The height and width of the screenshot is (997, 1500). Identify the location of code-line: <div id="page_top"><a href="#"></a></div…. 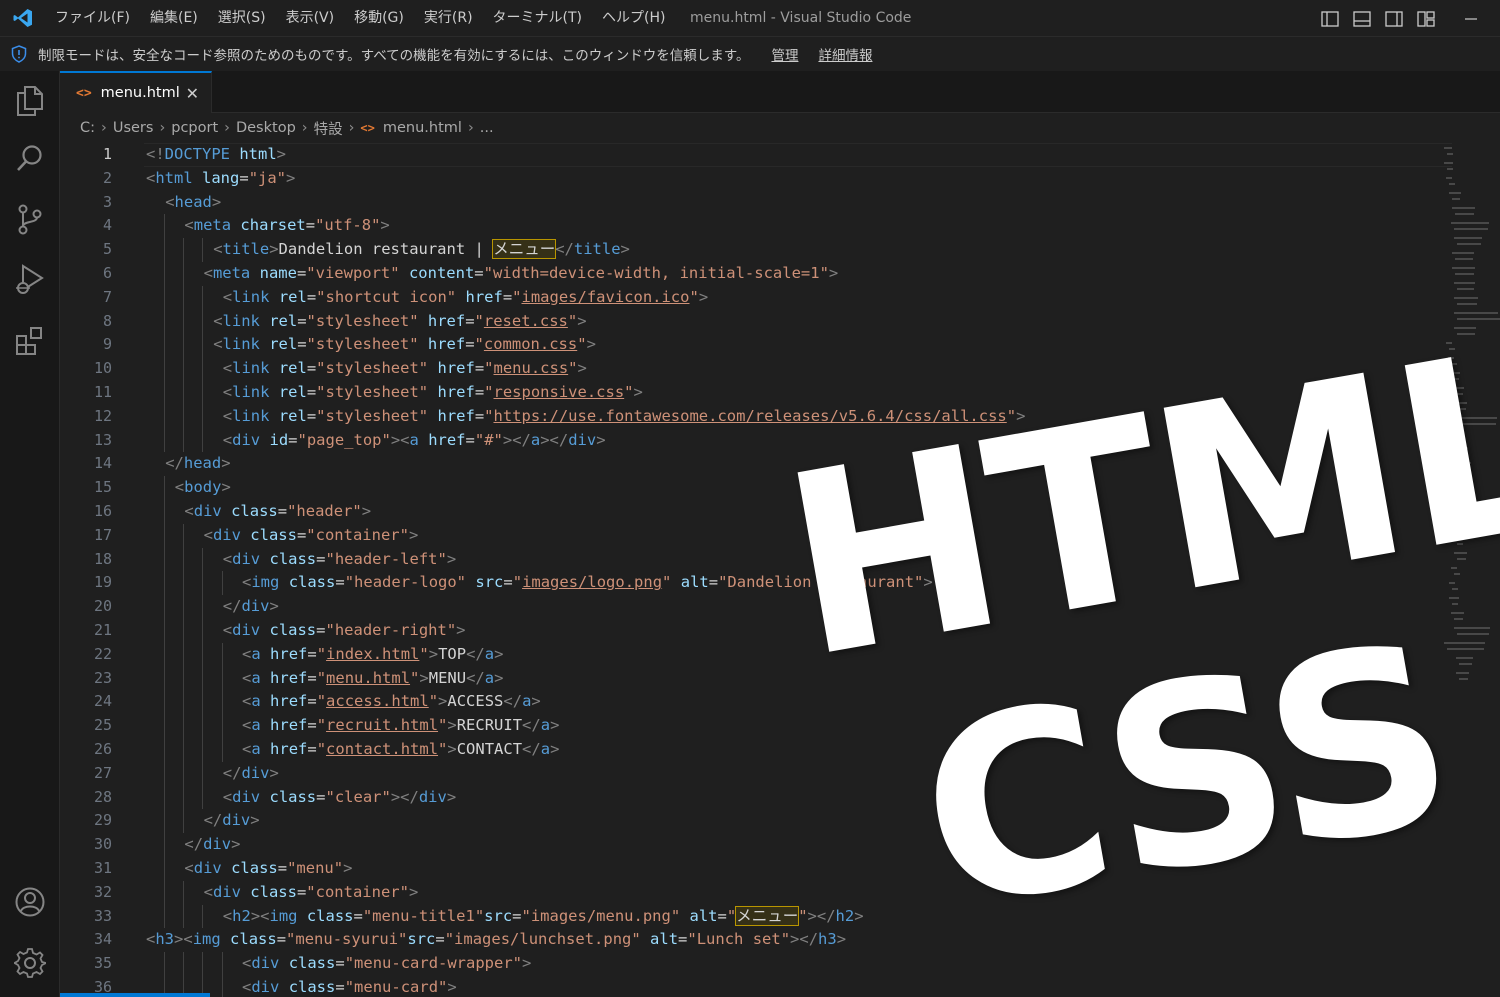
(414, 441).